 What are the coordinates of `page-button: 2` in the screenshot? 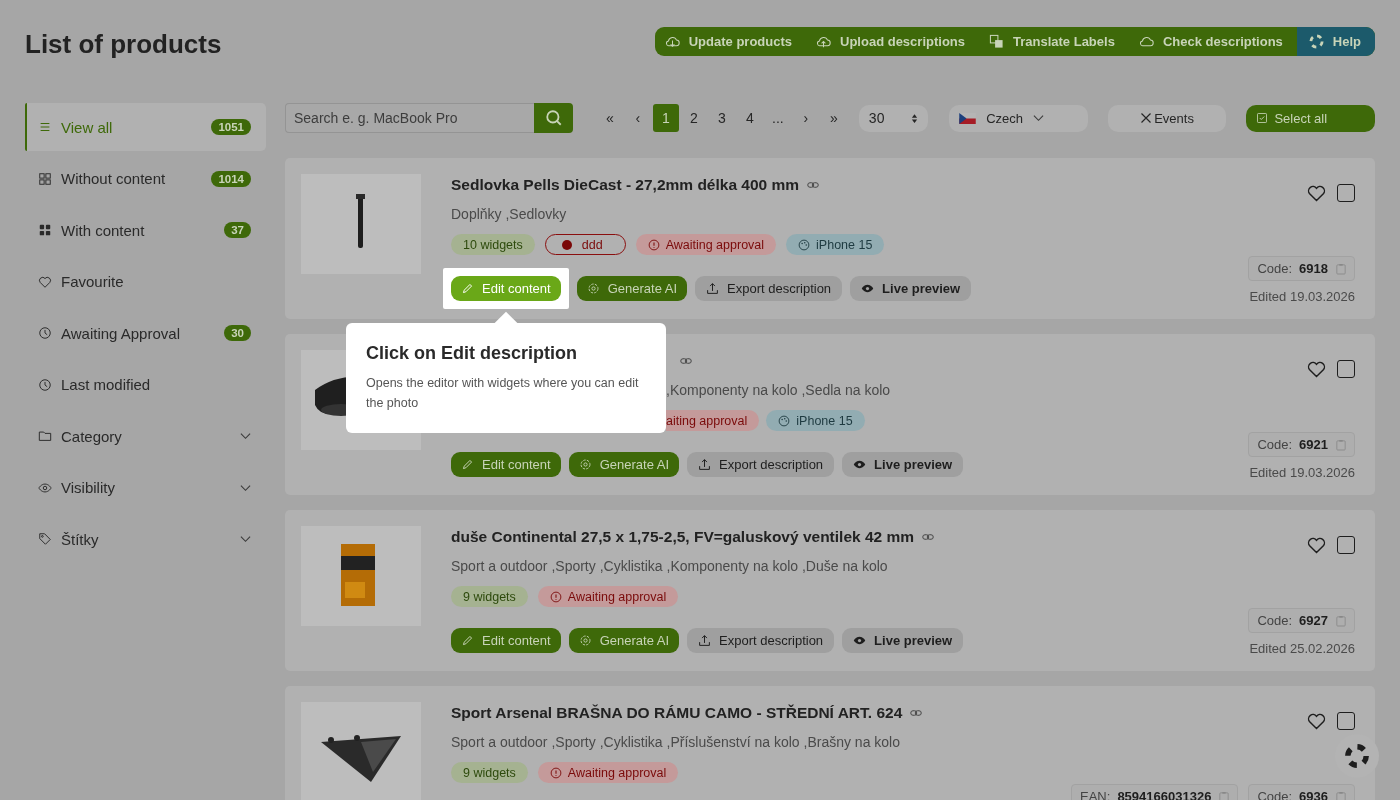 It's located at (693, 118).